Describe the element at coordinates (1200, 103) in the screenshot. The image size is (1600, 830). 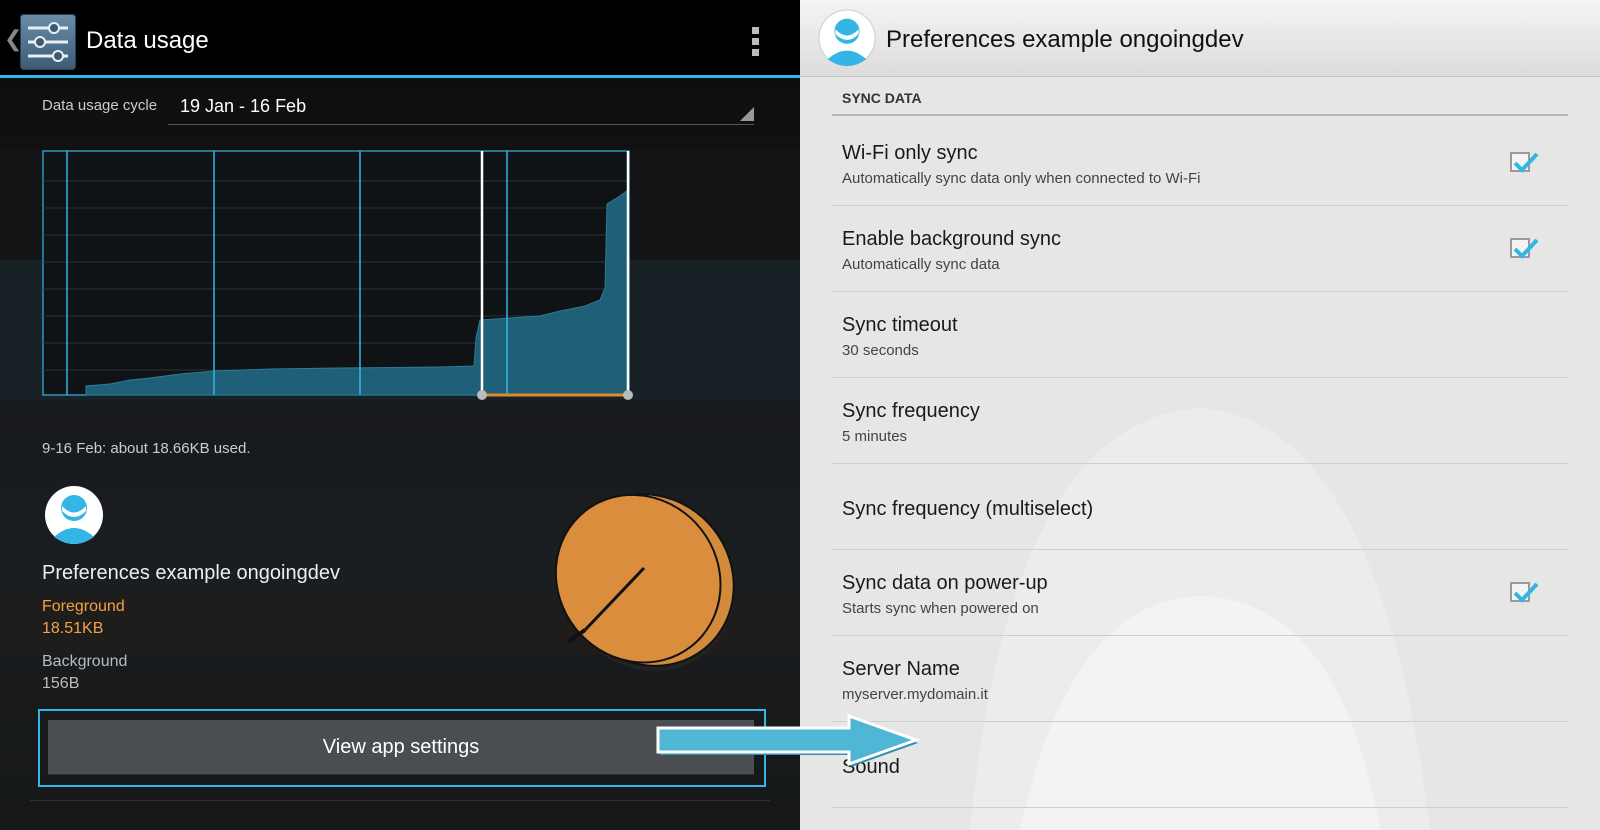
I see `section-header: SYNC DATA` at that location.